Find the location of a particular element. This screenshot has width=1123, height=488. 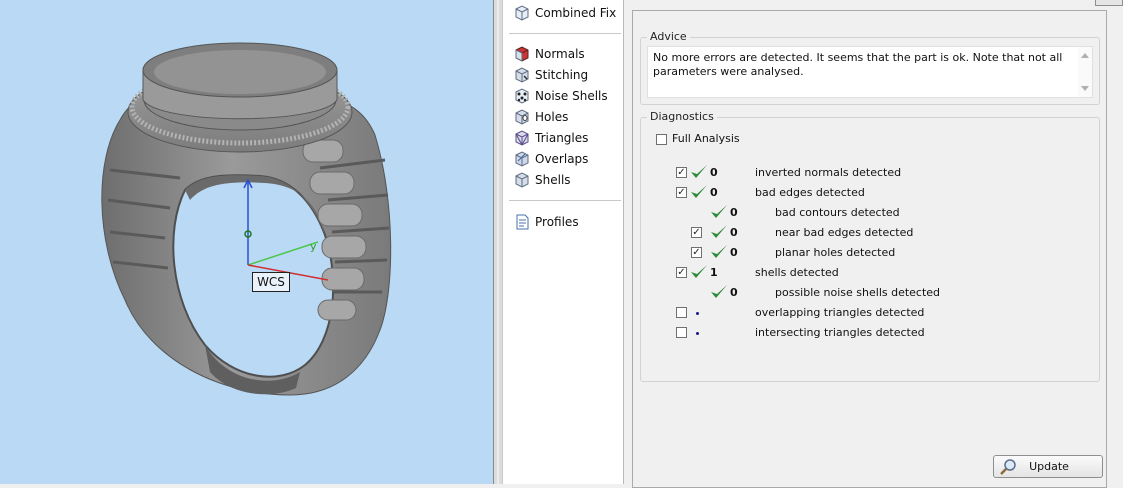

diagnostic-label: near bad edges detected is located at coordinates (844, 232).